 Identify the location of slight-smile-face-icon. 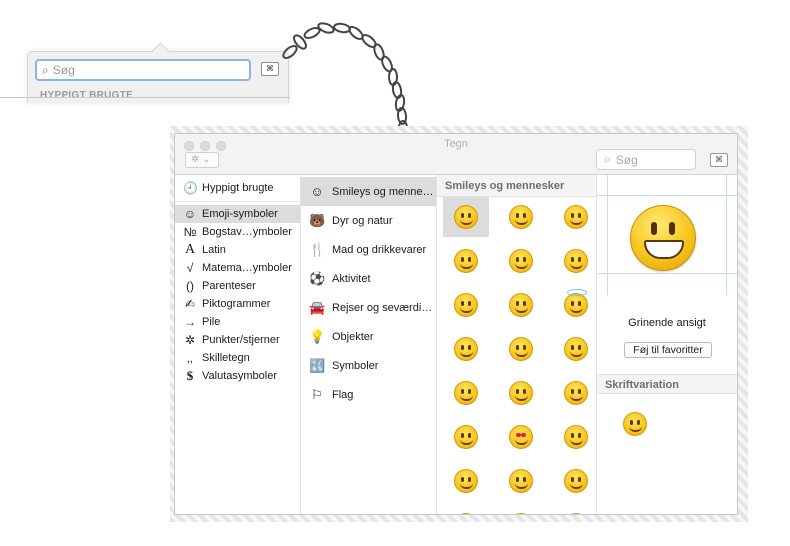
(576, 349).